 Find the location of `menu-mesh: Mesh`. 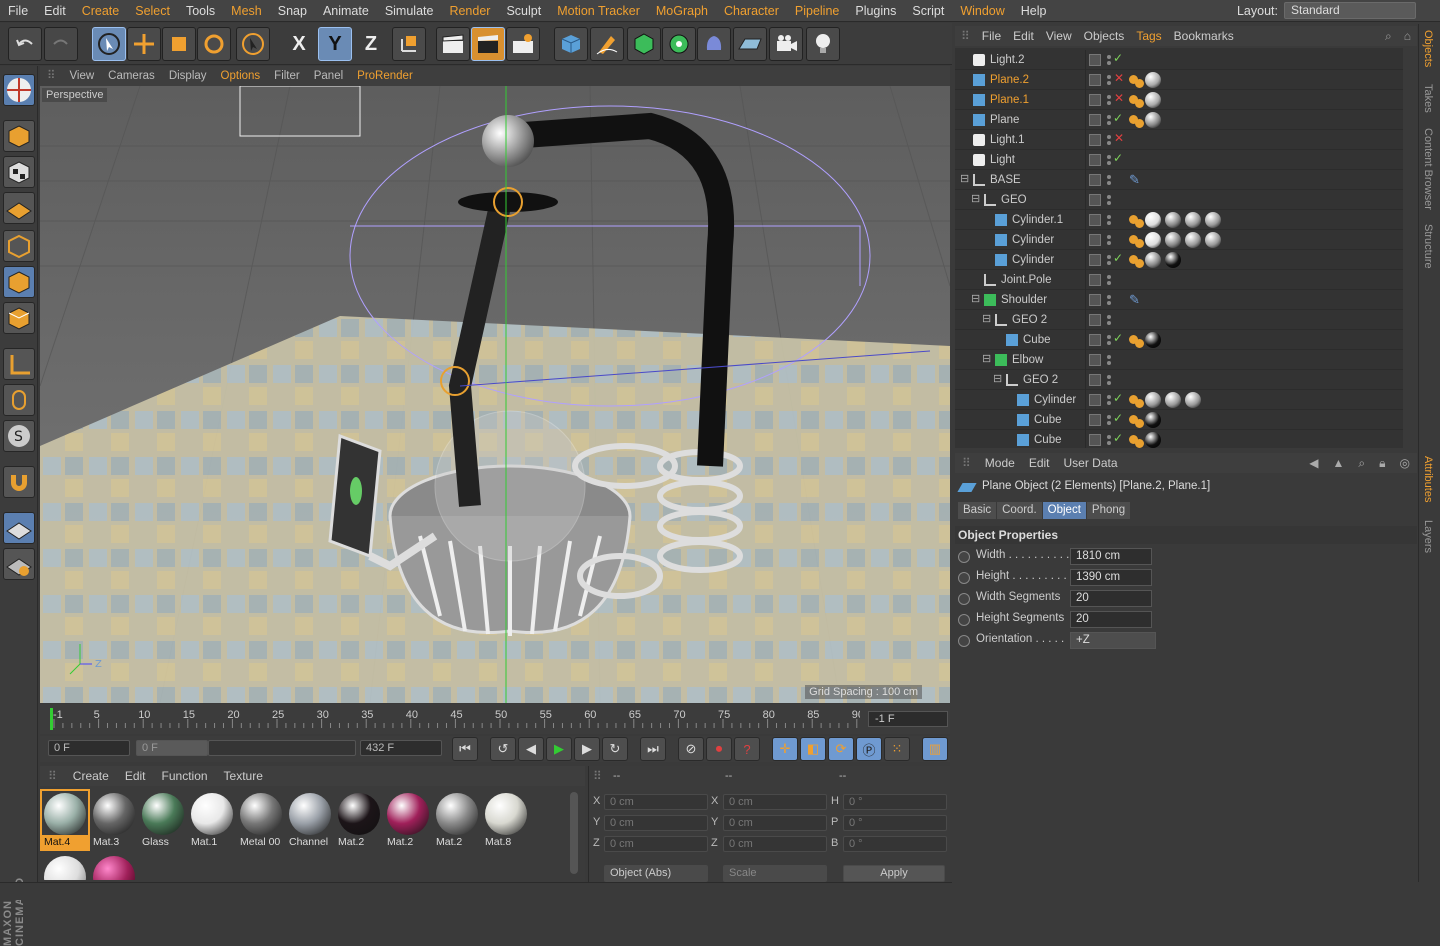

menu-mesh: Mesh is located at coordinates (246, 11).